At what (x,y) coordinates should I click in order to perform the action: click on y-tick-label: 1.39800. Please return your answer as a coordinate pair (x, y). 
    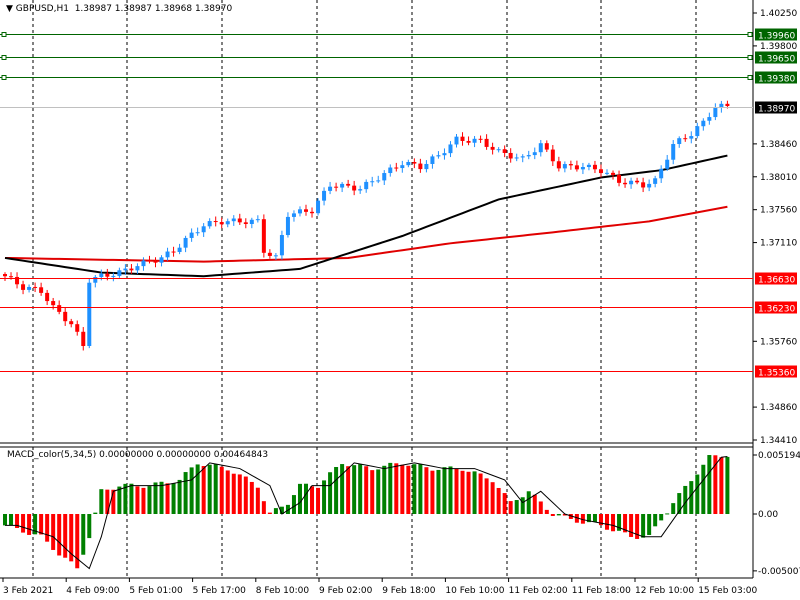
    Looking at the image, I should click on (778, 47).